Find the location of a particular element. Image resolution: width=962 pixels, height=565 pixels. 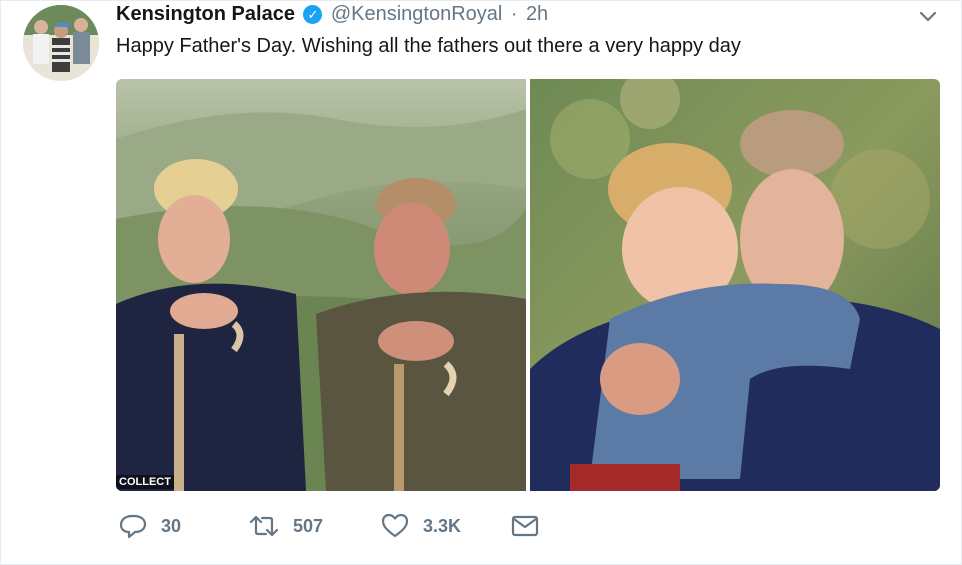

avatar-photo is located at coordinates (61, 43).